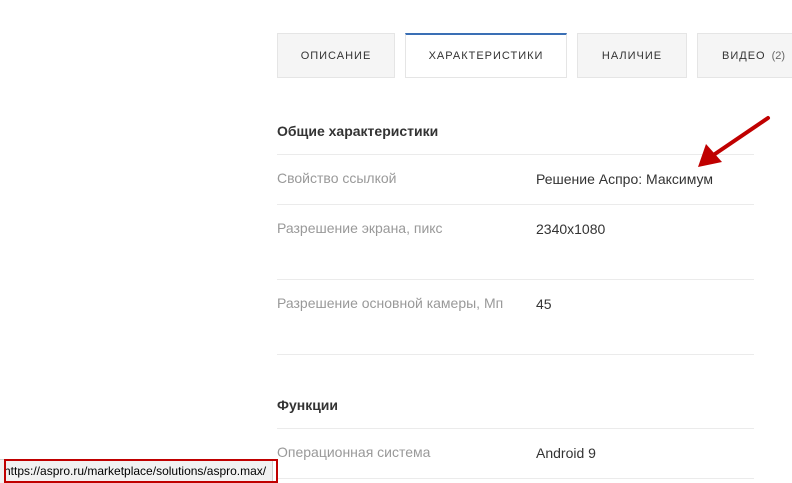 The height and width of the screenshot is (483, 792). I want to click on tab-availability: Наличие, so click(632, 55).